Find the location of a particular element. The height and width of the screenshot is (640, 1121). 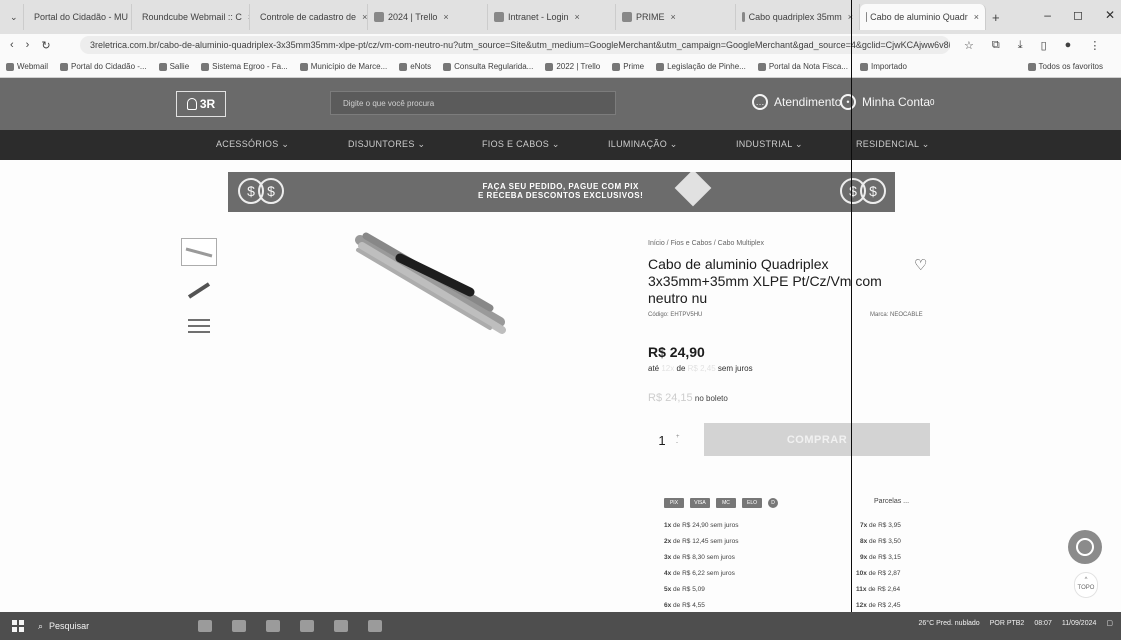

cable-diagram-thumbnail-icon is located at coordinates (199, 326).